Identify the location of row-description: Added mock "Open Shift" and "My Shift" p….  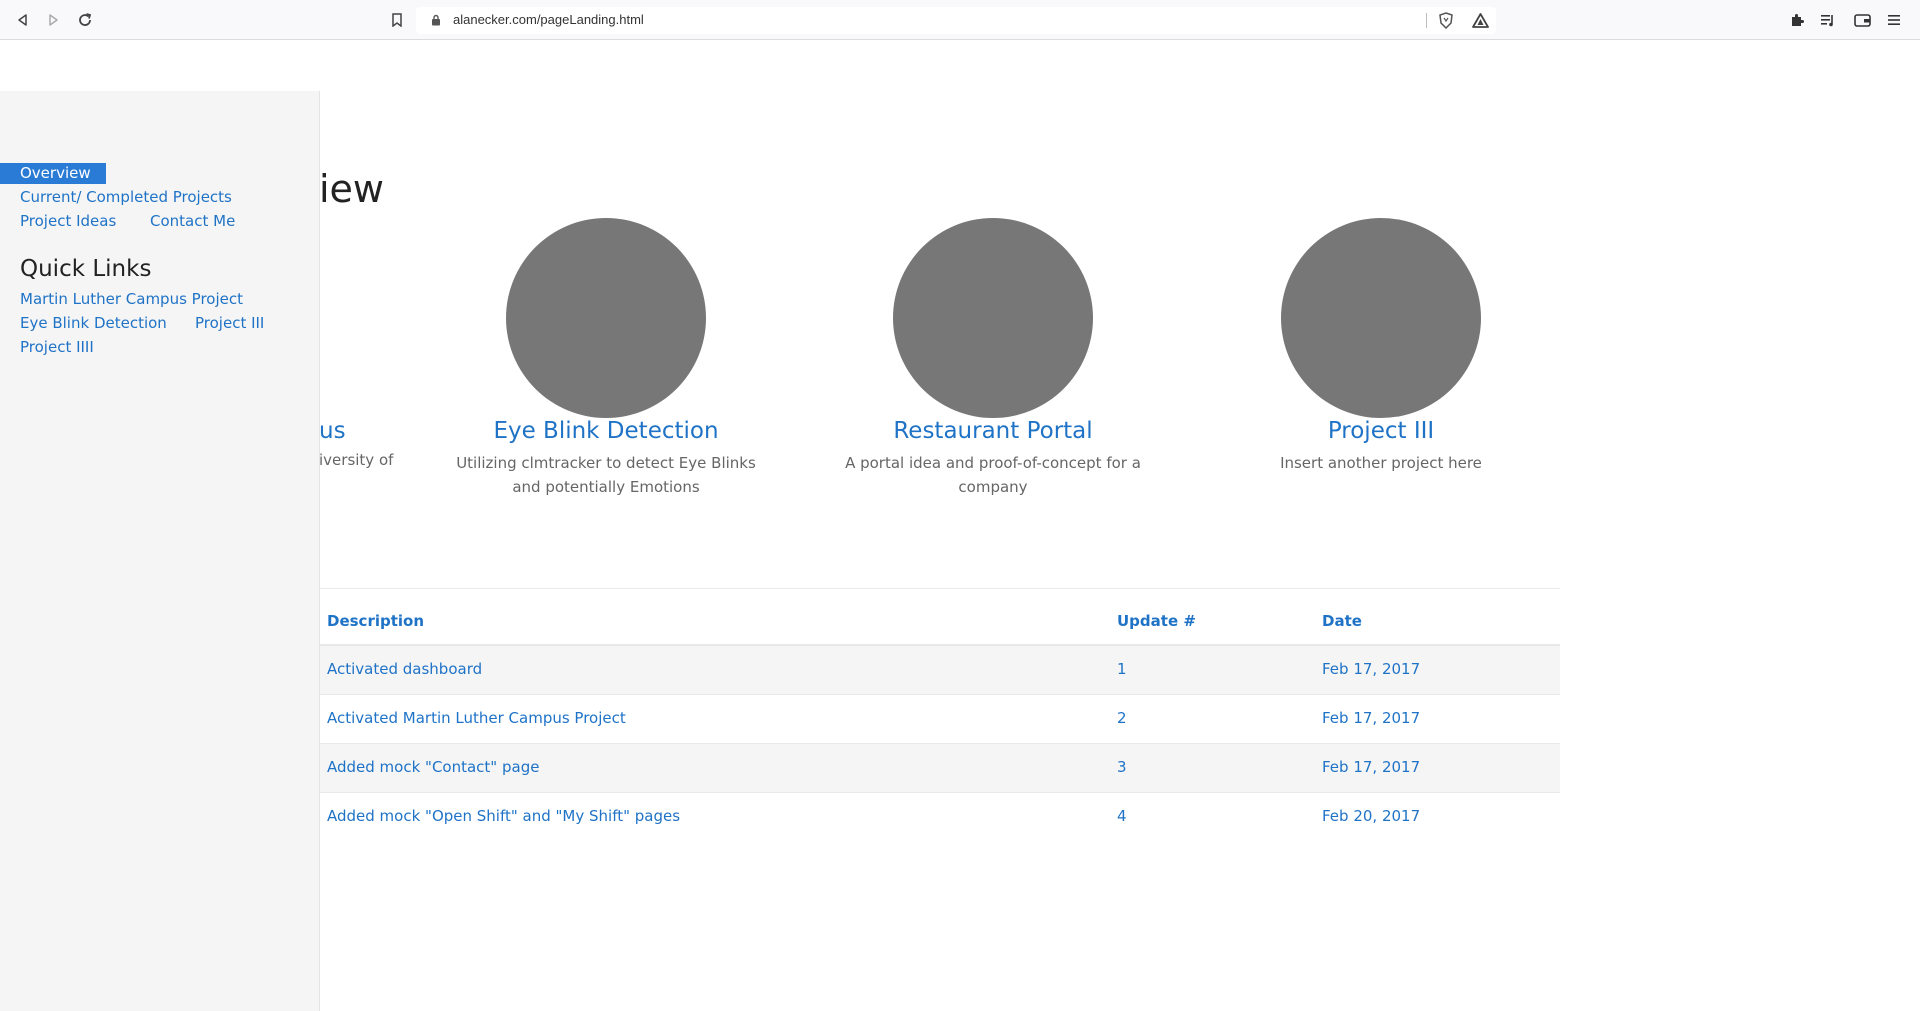
(504, 816).